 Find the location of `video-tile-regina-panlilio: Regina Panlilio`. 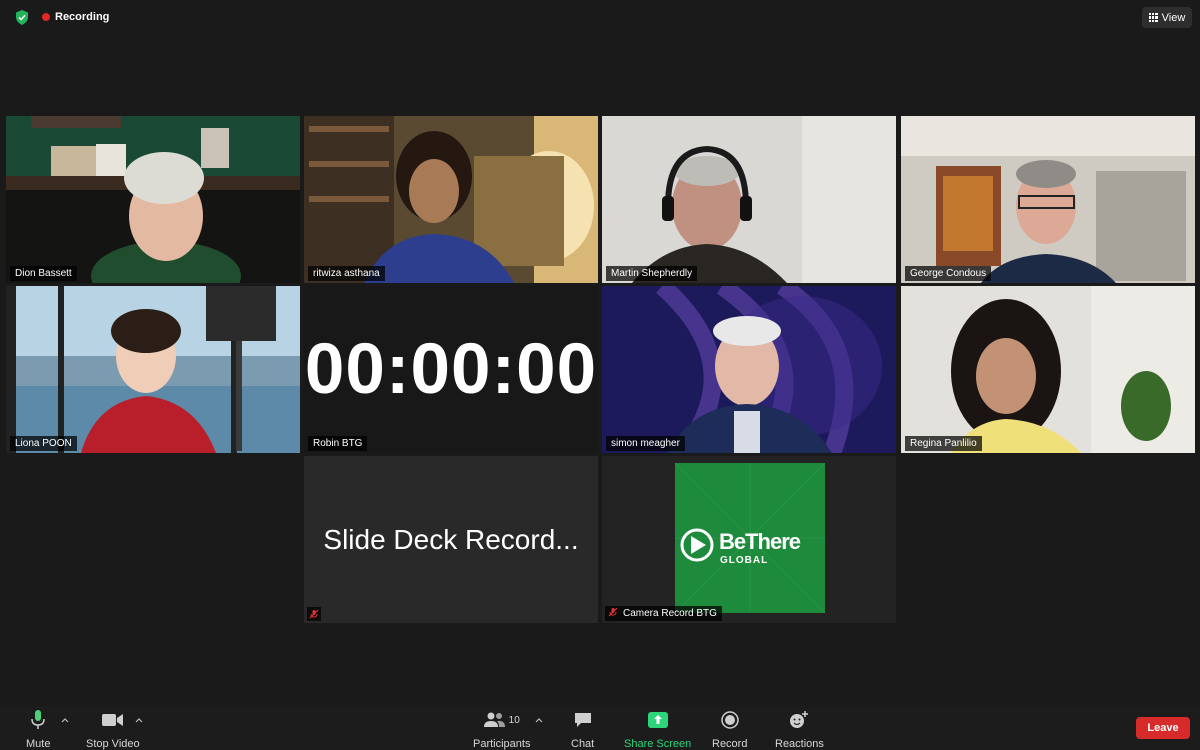

video-tile-regina-panlilio: Regina Panlilio is located at coordinates (1048, 369).